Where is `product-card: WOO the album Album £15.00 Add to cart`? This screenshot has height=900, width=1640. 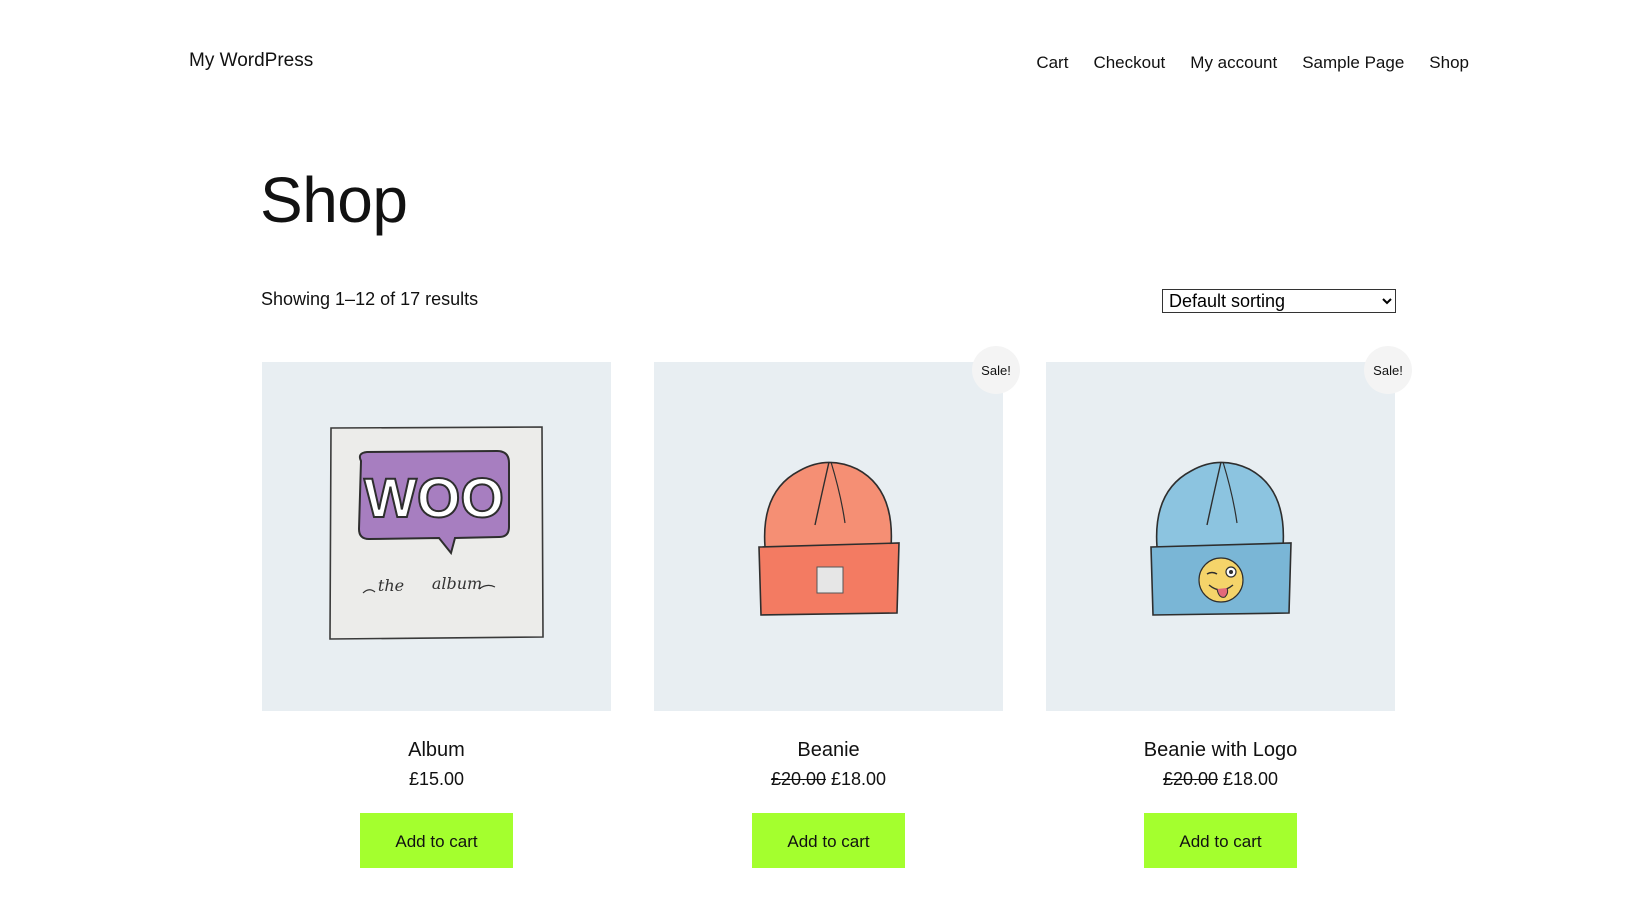 product-card: WOO the album Album £15.00 Add to cart is located at coordinates (436, 615).